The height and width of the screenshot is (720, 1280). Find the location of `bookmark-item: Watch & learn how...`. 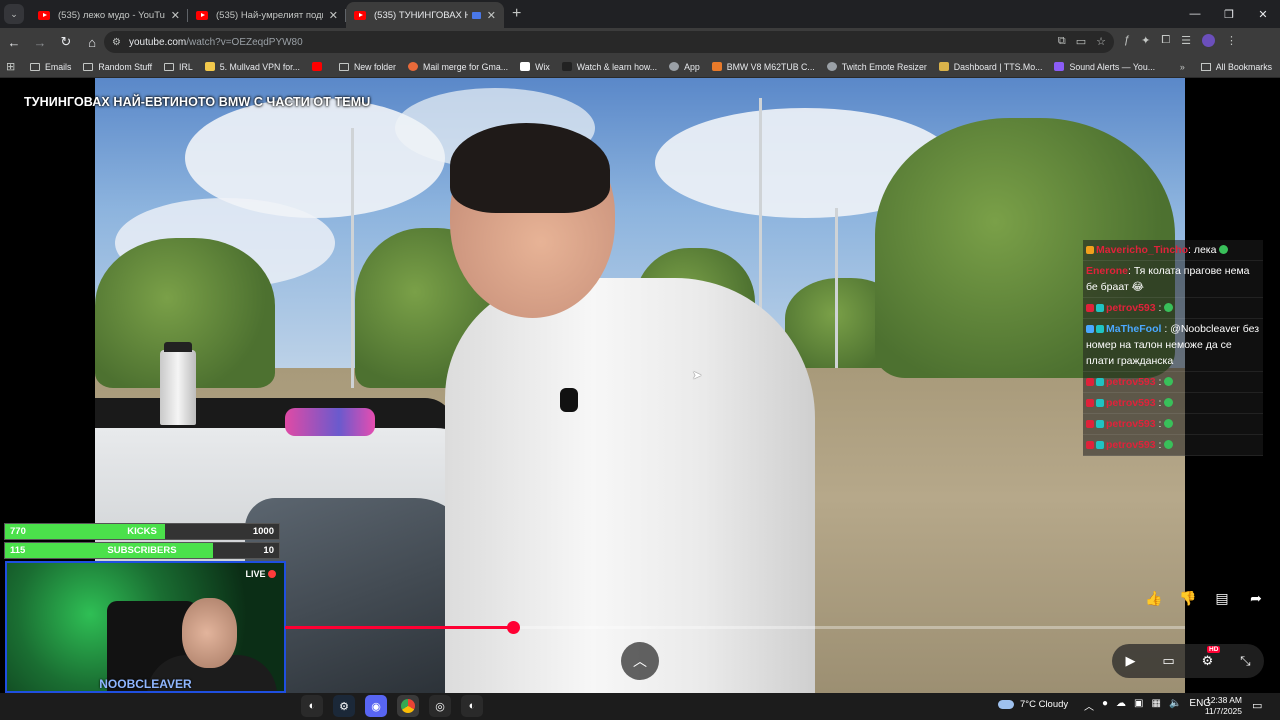

bookmark-item: Watch & learn how... is located at coordinates (609, 67).